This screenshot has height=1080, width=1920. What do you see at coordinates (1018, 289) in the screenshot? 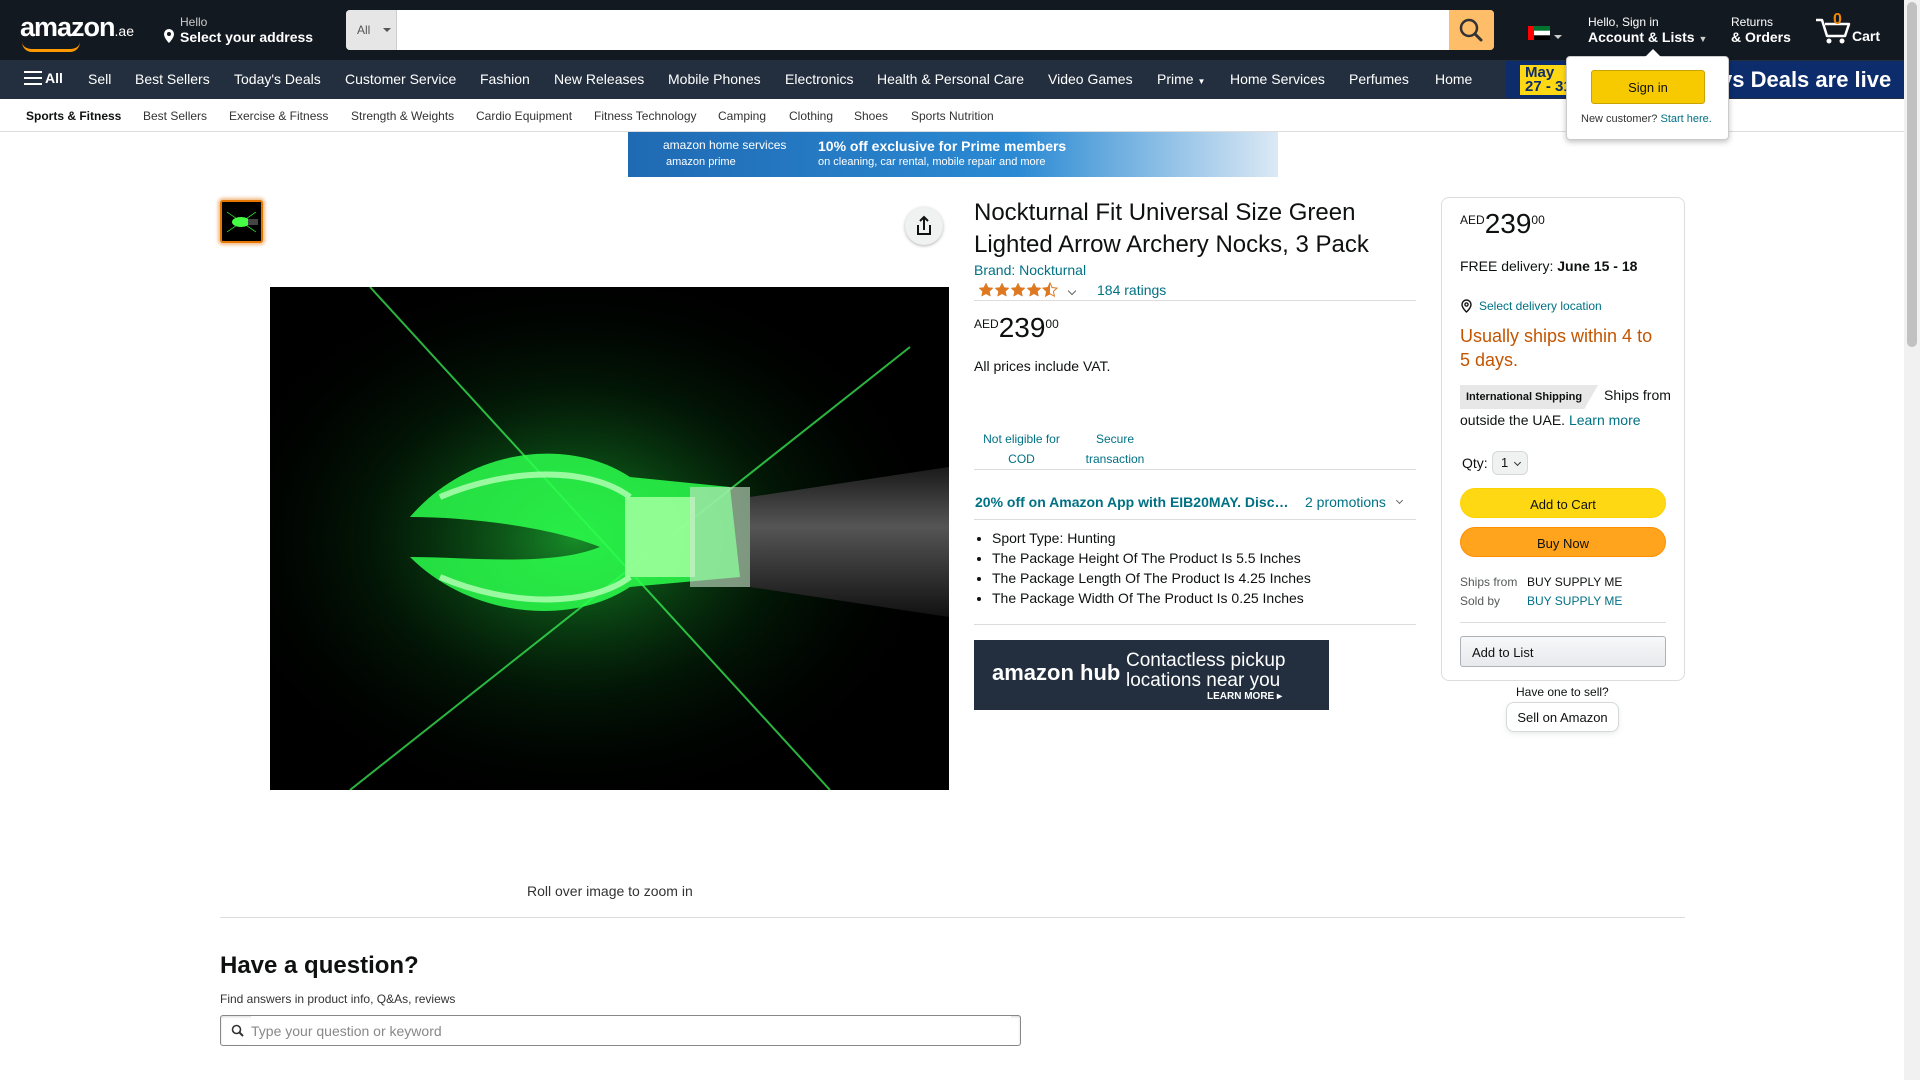
I see `stars-icon` at bounding box center [1018, 289].